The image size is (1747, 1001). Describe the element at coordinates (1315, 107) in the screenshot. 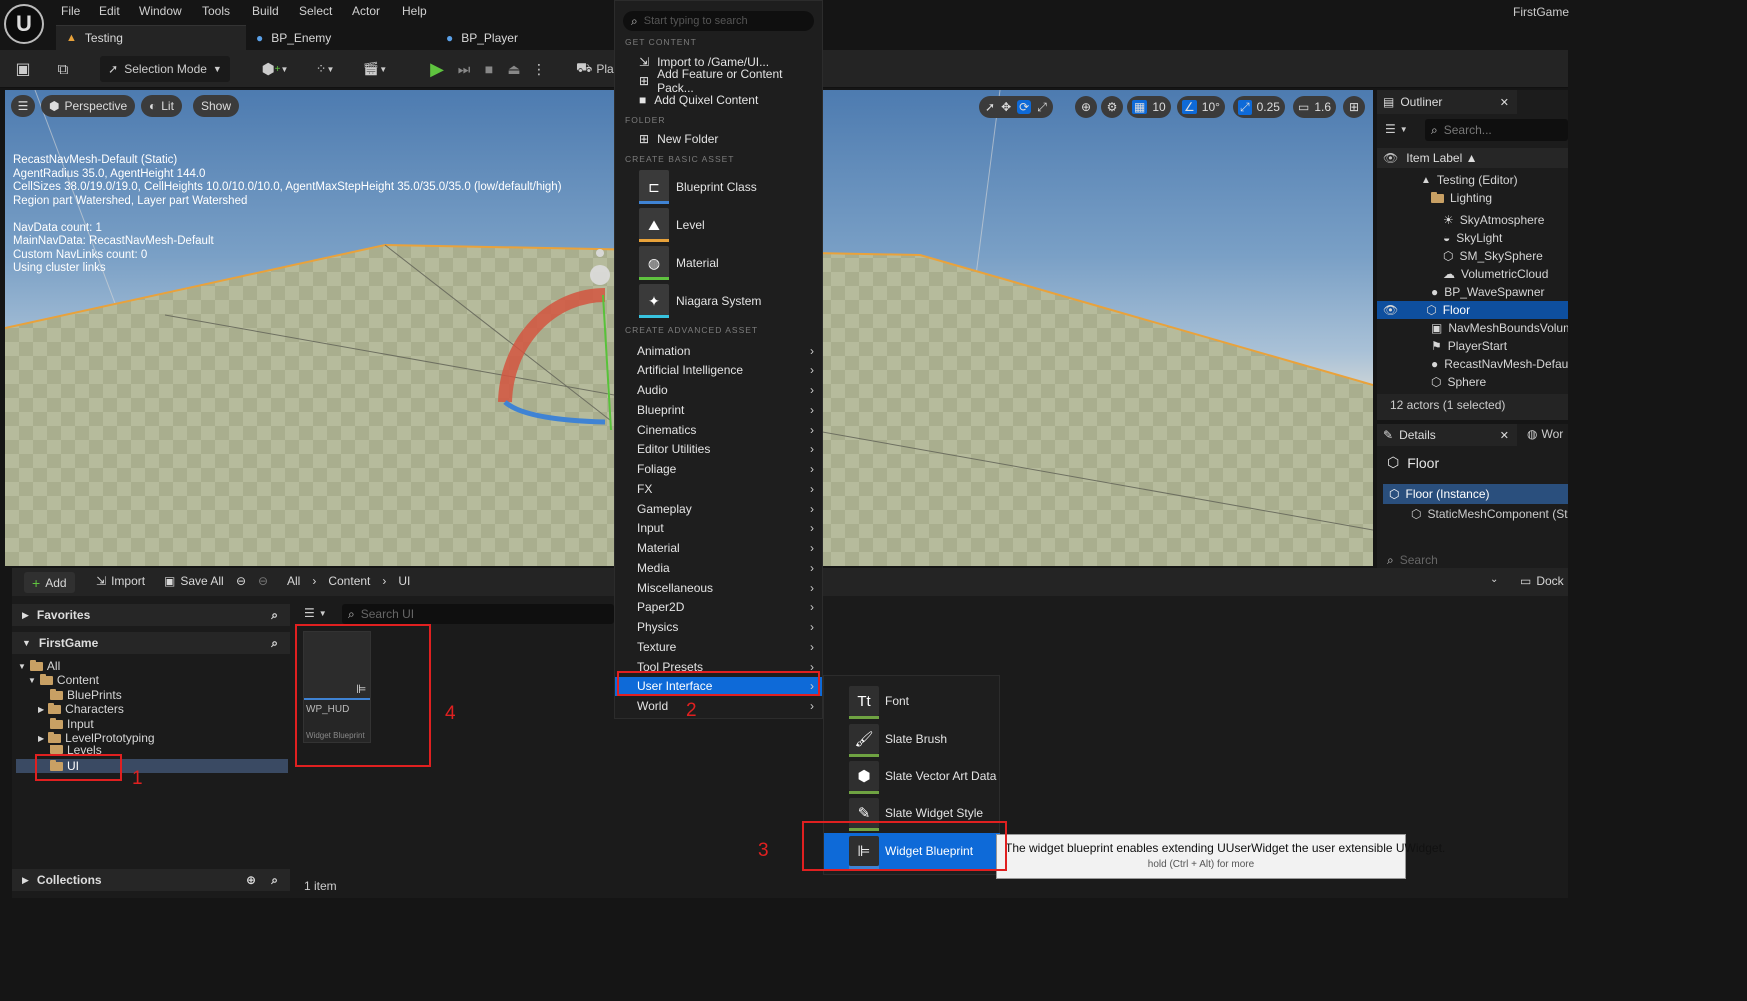

I see `camera-speed-button: ▭ 1.6` at that location.